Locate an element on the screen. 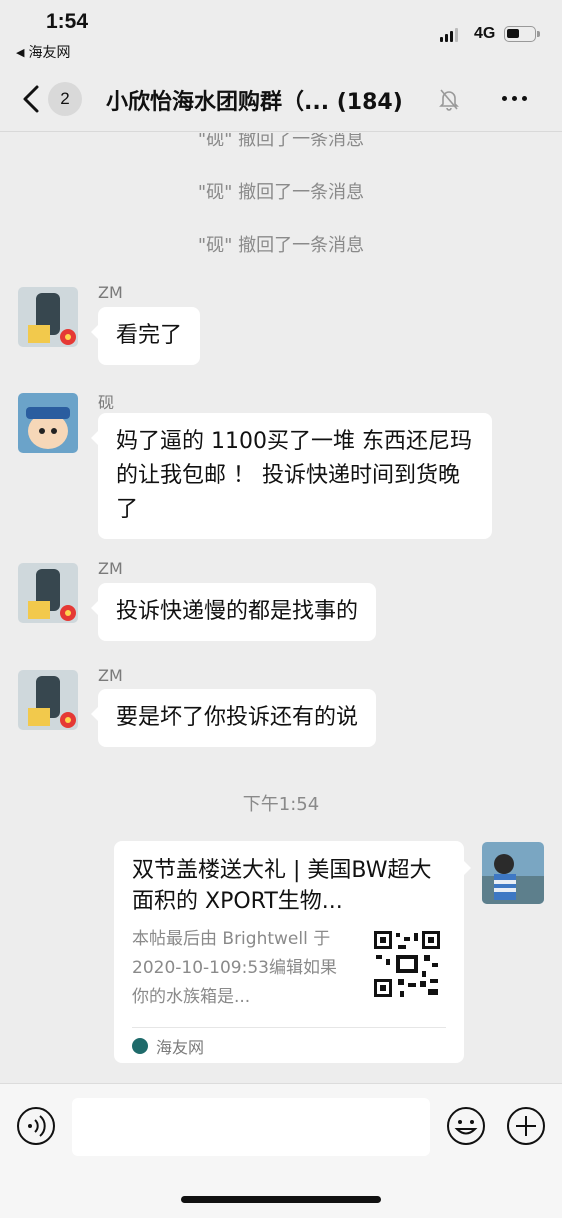 Image resolution: width=562 pixels, height=1218 pixels. unread-count-badge: 2 is located at coordinates (65, 99).